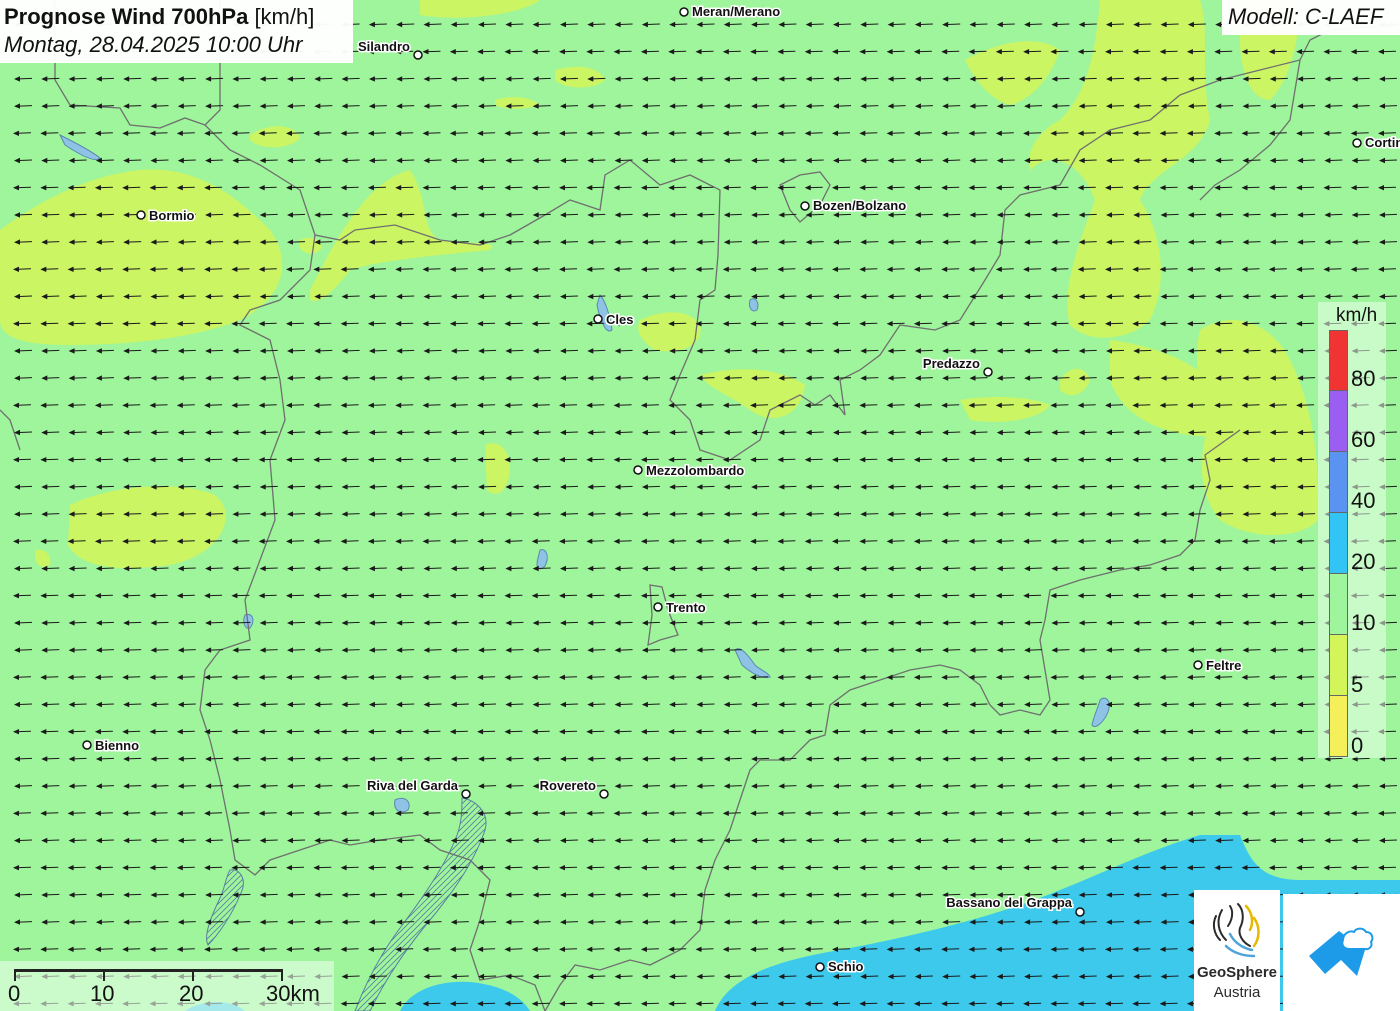 The width and height of the screenshot is (1400, 1011). Describe the element at coordinates (805, 206) in the screenshot. I see `city-marker-bozen` at that location.